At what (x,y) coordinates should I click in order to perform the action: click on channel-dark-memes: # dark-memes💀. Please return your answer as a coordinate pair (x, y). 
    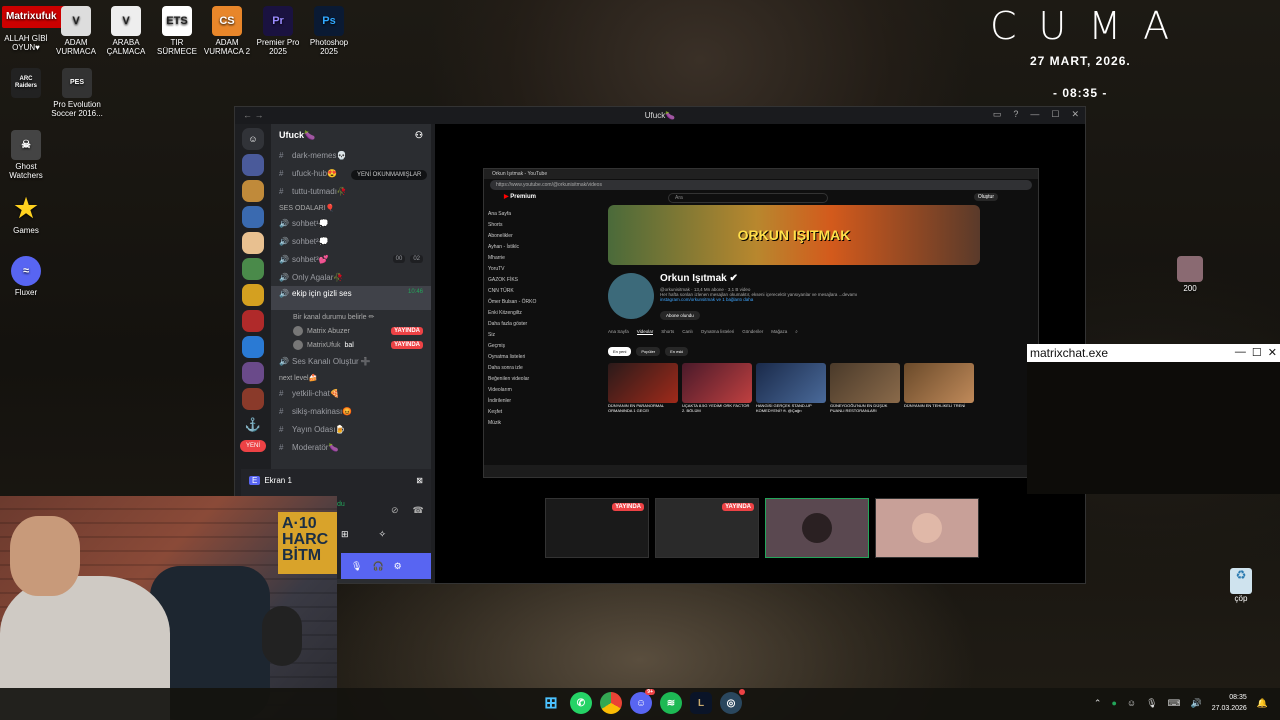
    Looking at the image, I should click on (351, 155).